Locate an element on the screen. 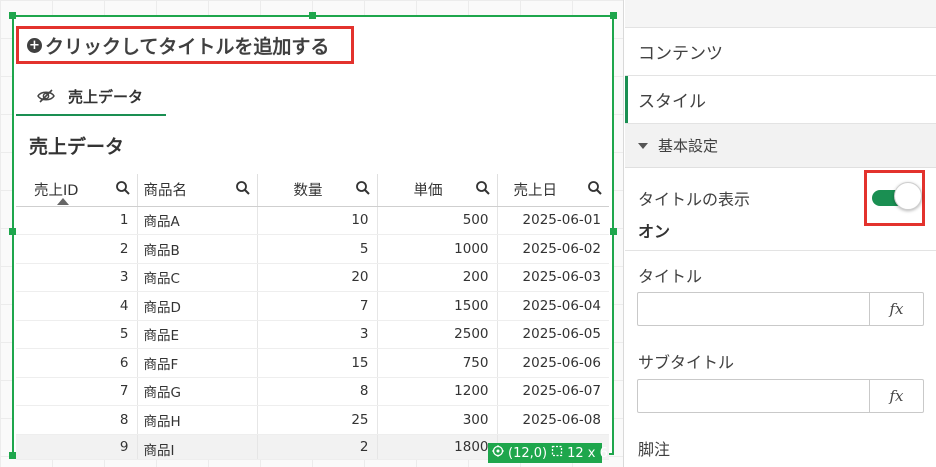  table-row: 8 商品H 25 300 2025-06-08 is located at coordinates (312, 420).